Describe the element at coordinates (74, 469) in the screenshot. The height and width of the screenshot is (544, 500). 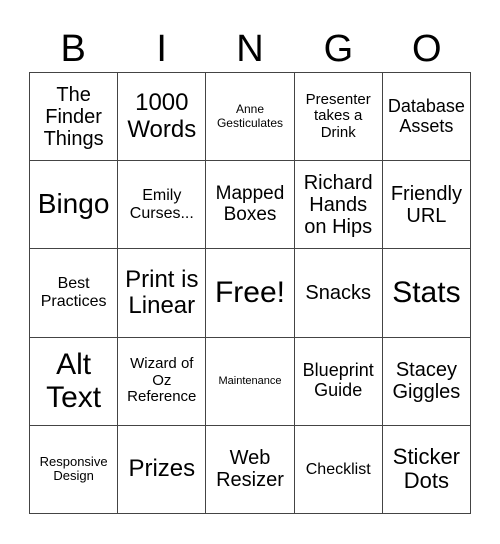
I see `bingo-cell: Responsive Design` at that location.